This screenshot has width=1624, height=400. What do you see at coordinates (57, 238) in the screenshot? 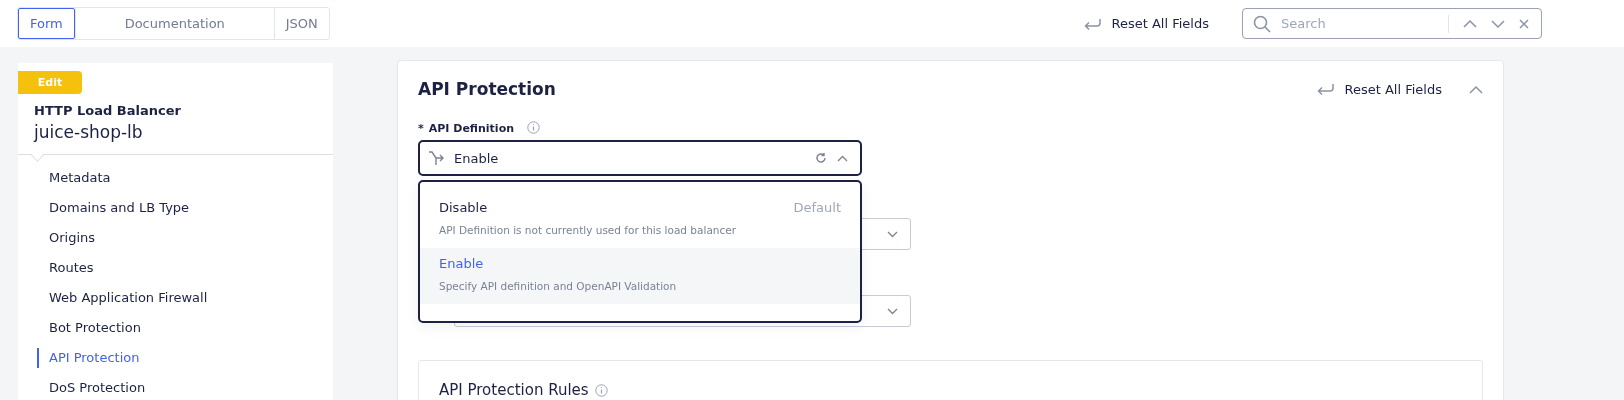
I see `sidebar-item: Origins` at bounding box center [57, 238].